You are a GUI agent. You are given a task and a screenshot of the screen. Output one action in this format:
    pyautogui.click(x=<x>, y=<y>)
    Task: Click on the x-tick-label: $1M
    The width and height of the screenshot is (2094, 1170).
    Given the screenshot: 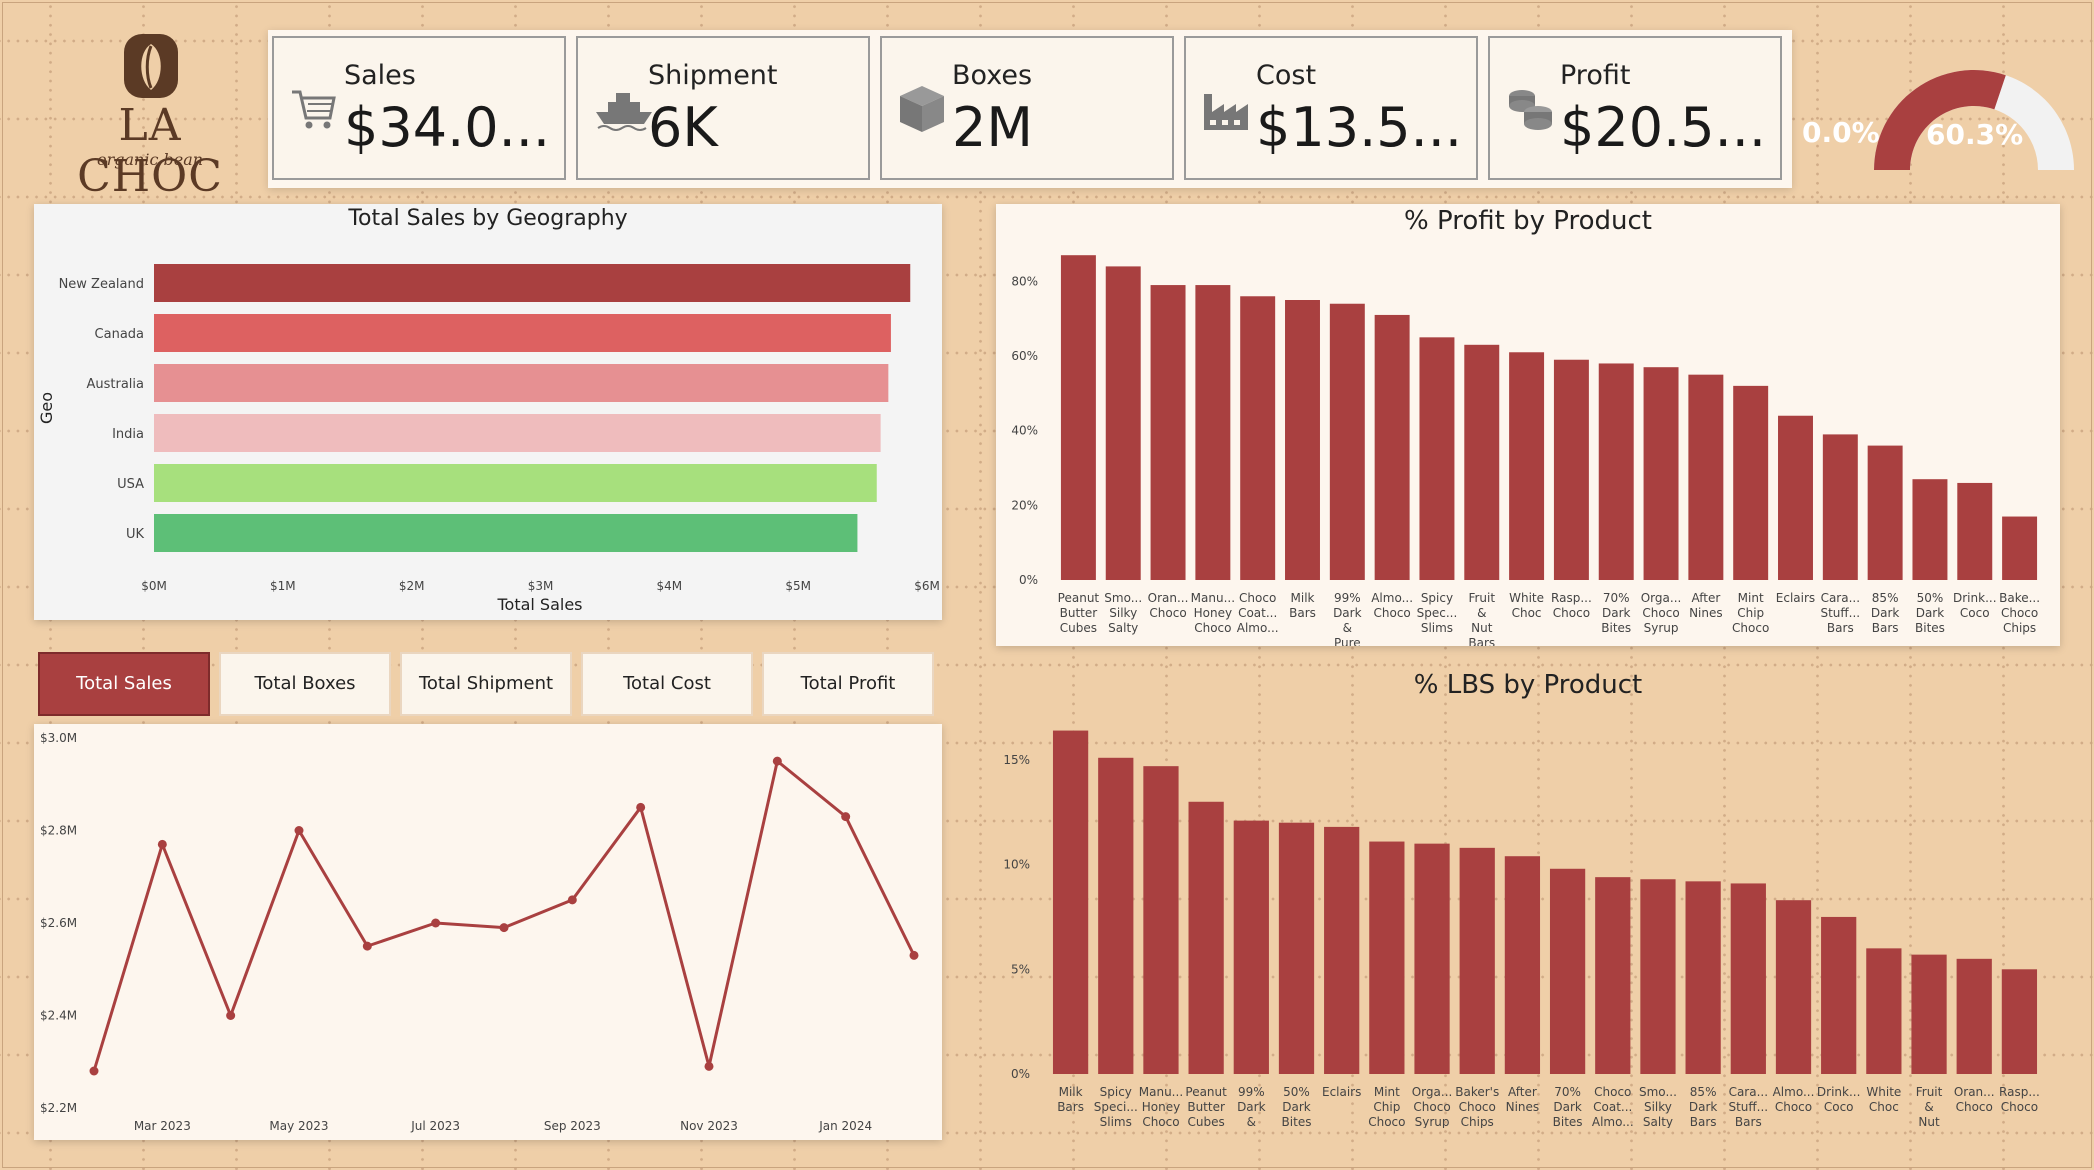 What is the action you would take?
    pyautogui.click(x=283, y=586)
    